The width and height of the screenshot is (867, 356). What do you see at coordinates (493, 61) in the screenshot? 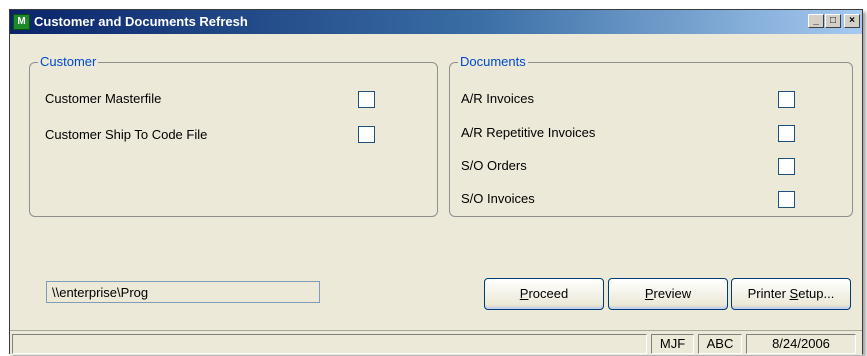
I see `documents-group-title: Documents` at bounding box center [493, 61].